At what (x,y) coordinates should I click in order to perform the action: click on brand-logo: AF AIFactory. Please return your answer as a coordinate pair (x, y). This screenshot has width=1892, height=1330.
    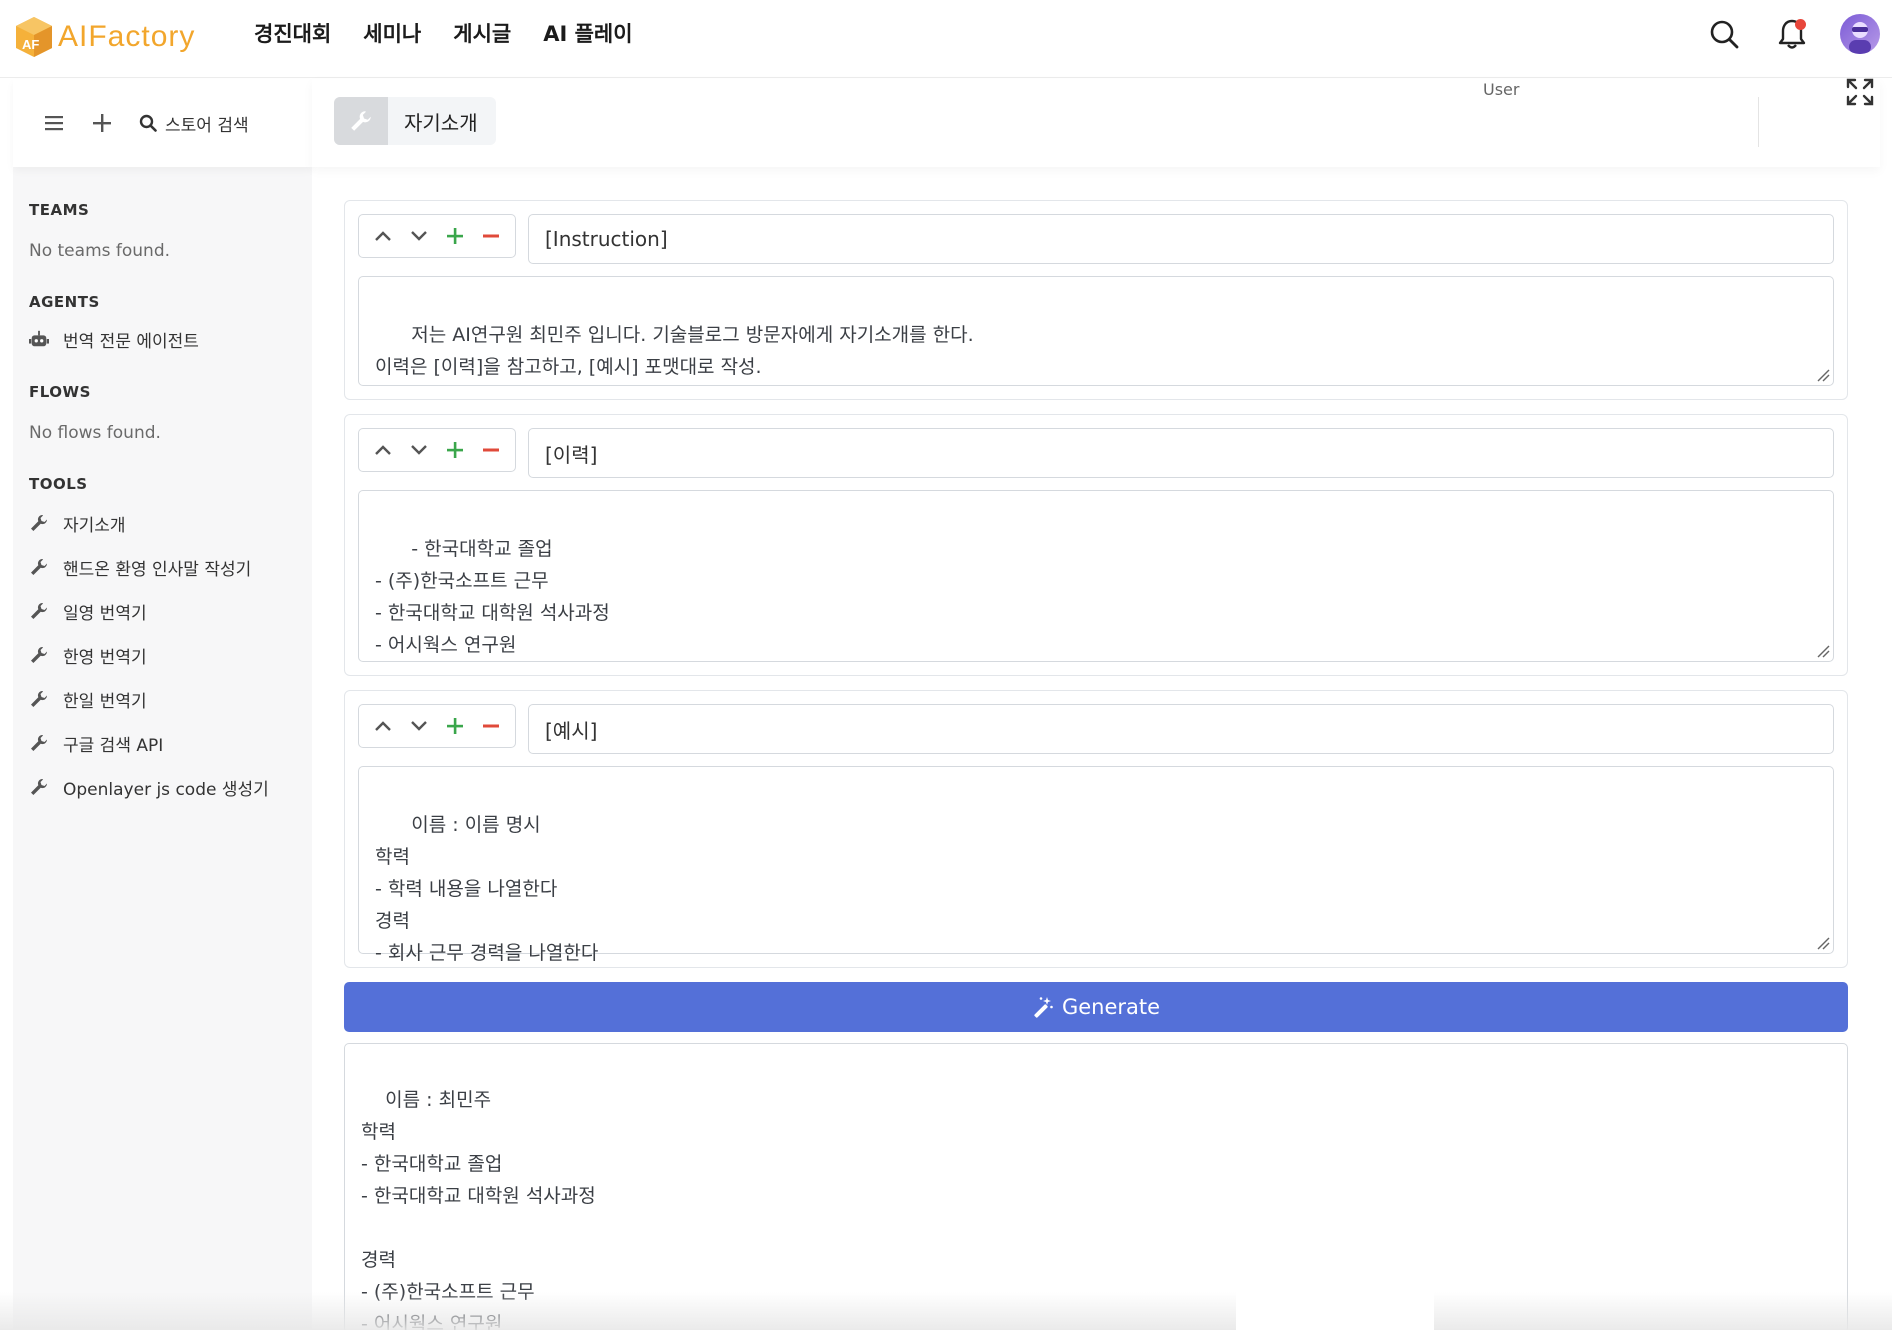
    Looking at the image, I should click on (104, 37).